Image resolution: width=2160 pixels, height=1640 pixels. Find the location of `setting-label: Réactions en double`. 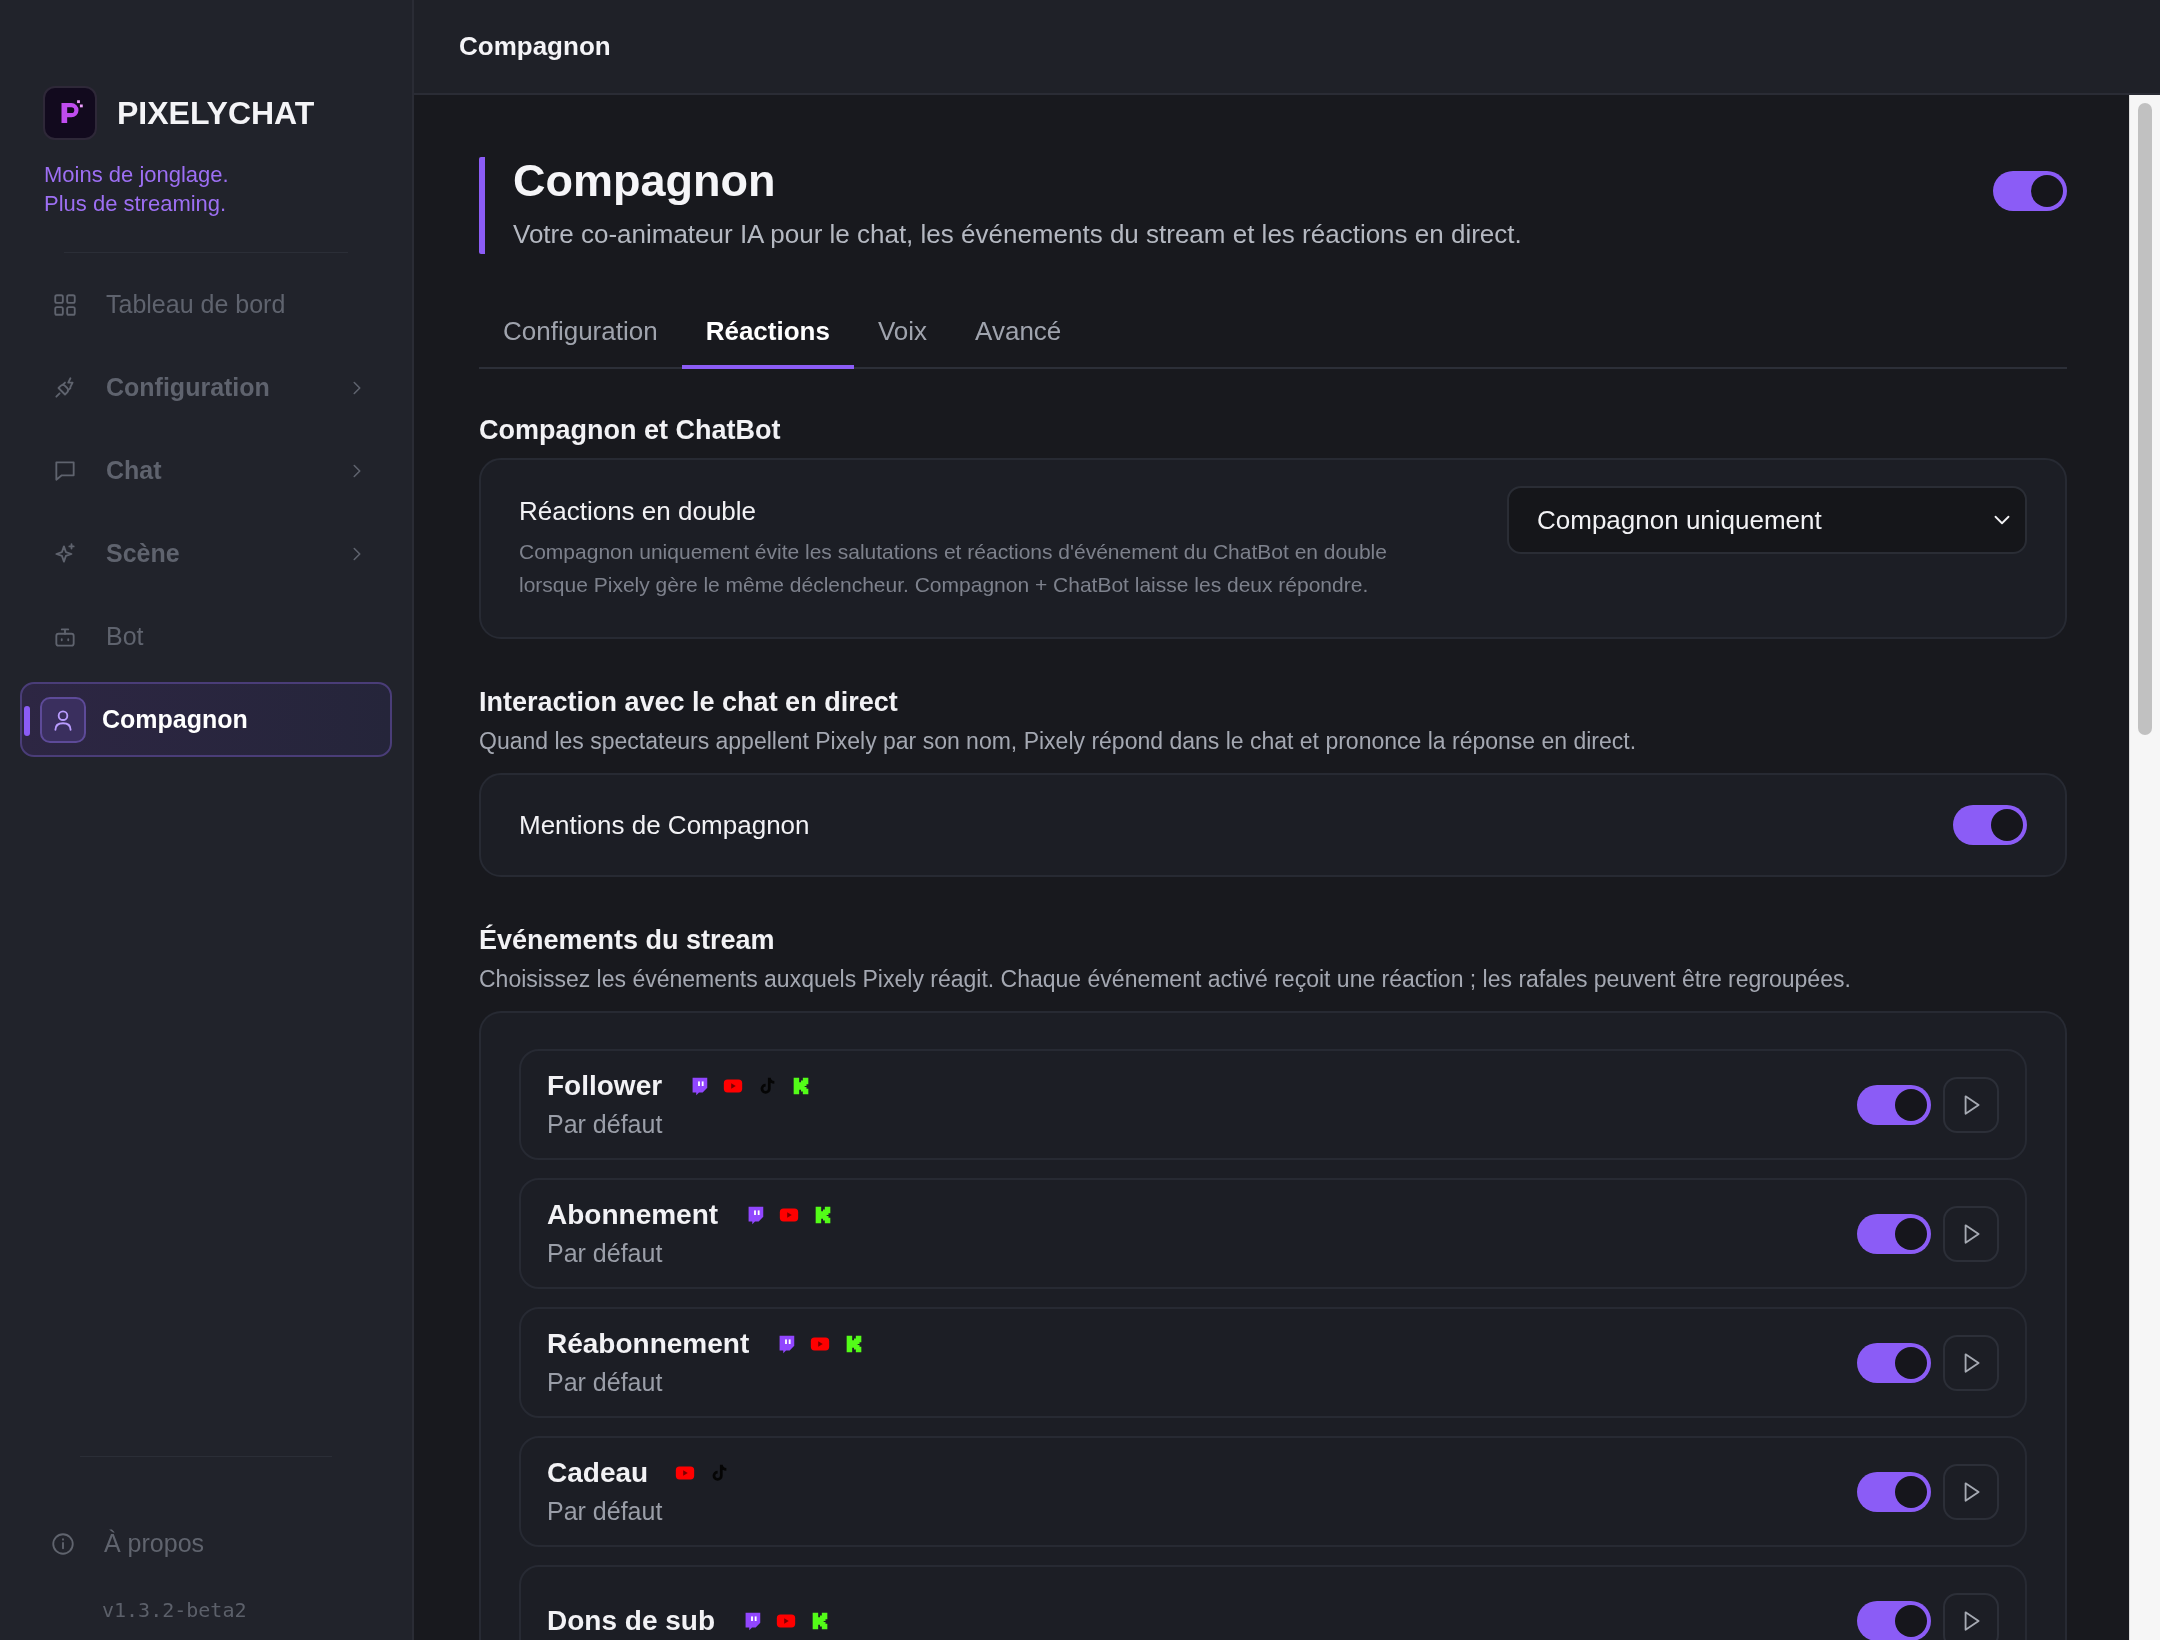

setting-label: Réactions en double is located at coordinates (638, 511).